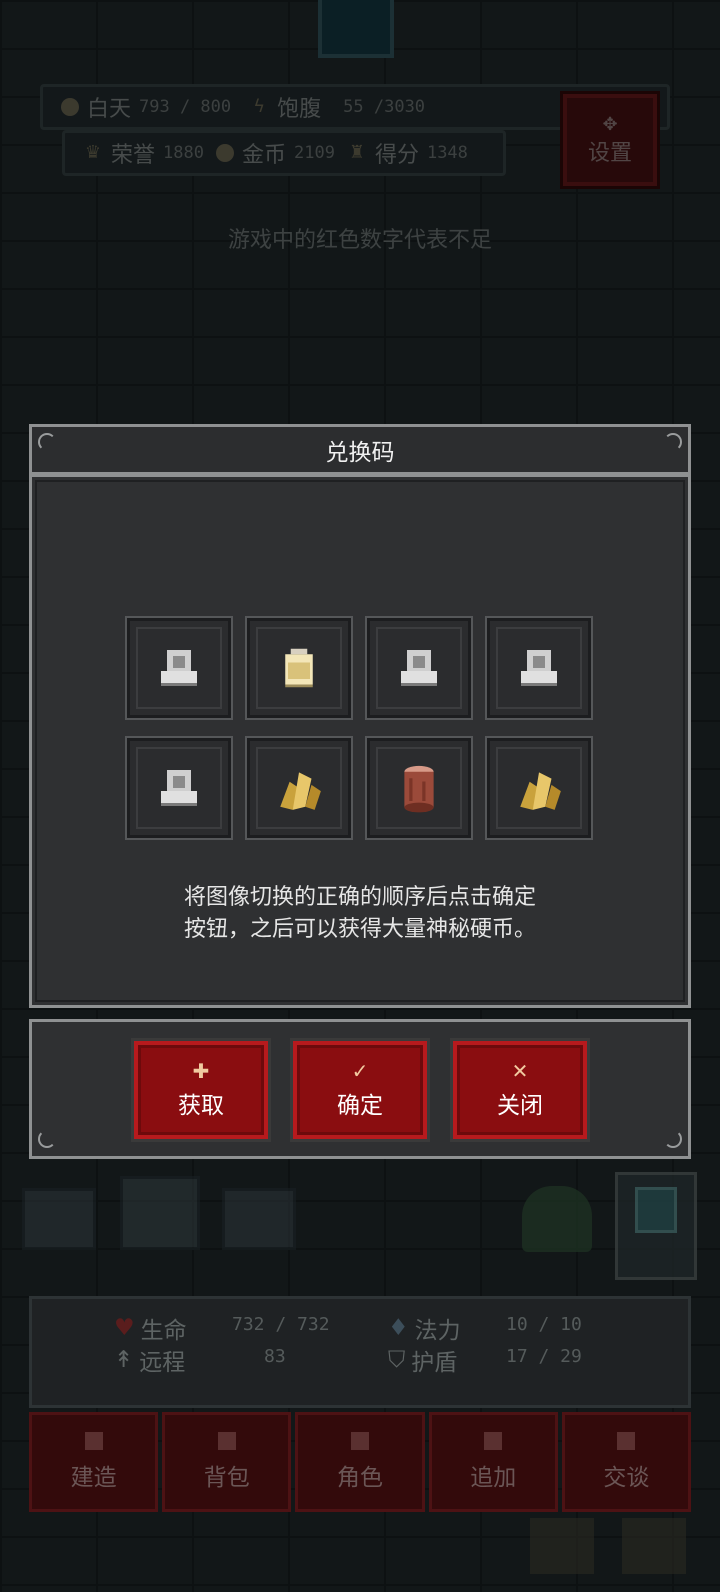 The height and width of the screenshot is (1592, 720). I want to click on hp-label: 生命, so click(163, 1331).